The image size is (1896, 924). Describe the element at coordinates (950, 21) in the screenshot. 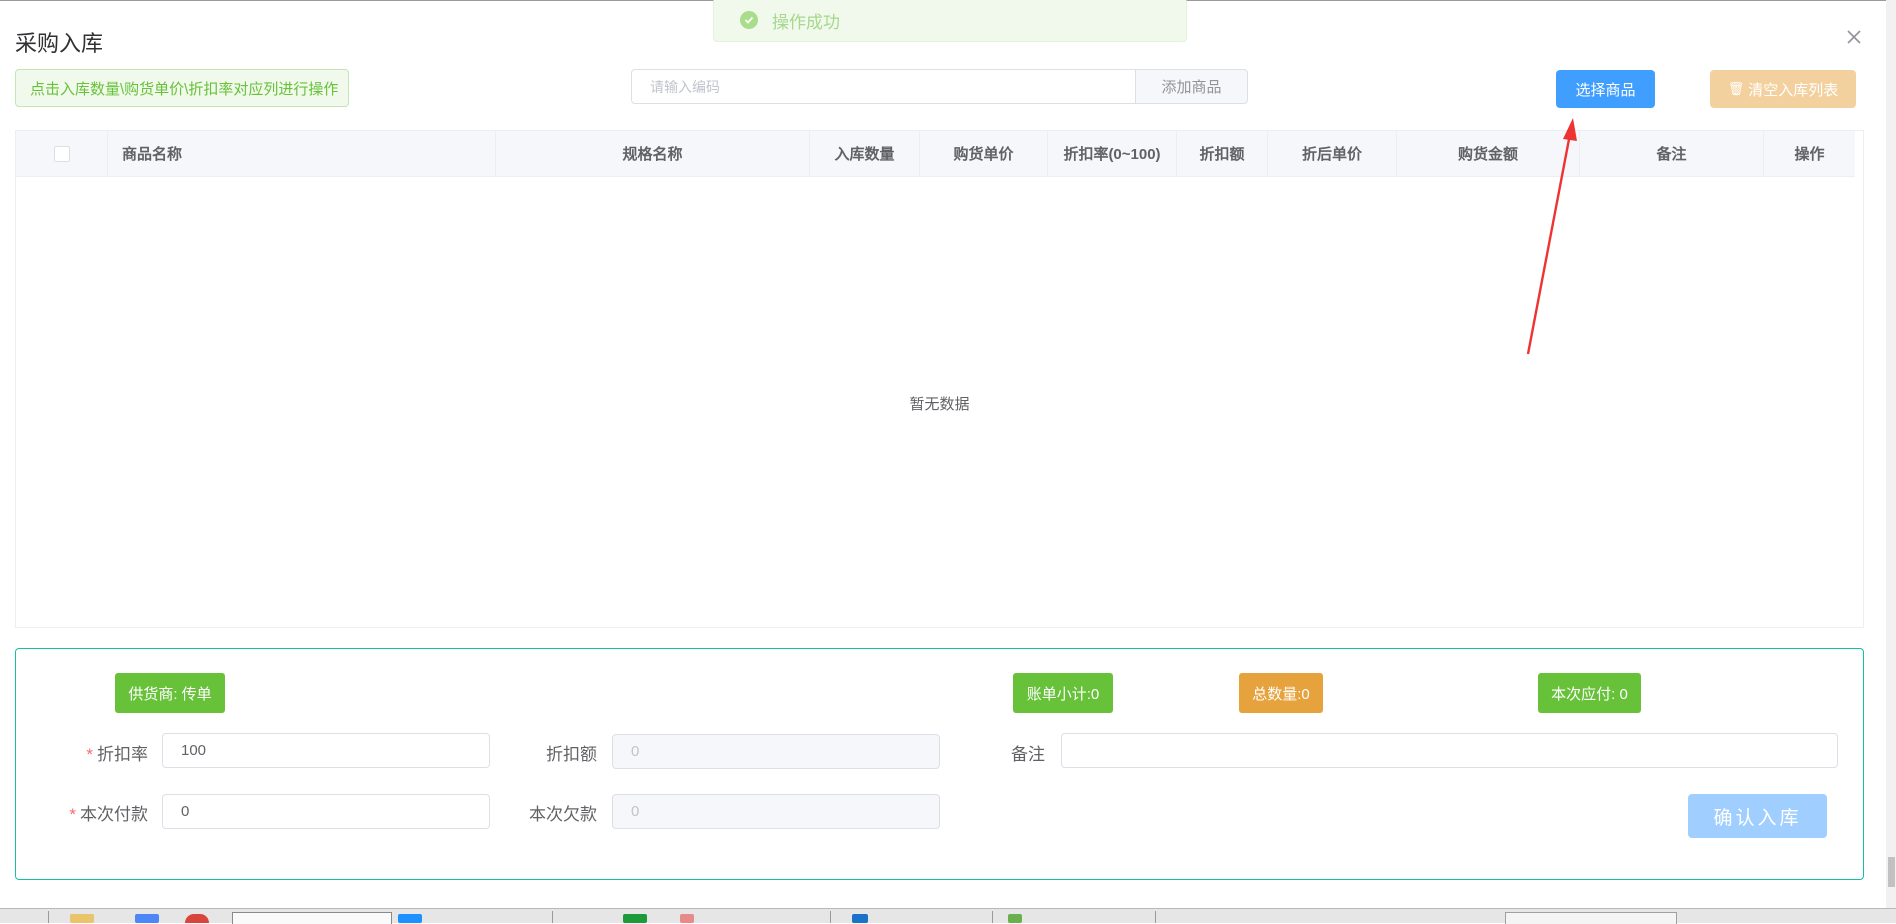

I see `success-toast: 操作成功` at that location.